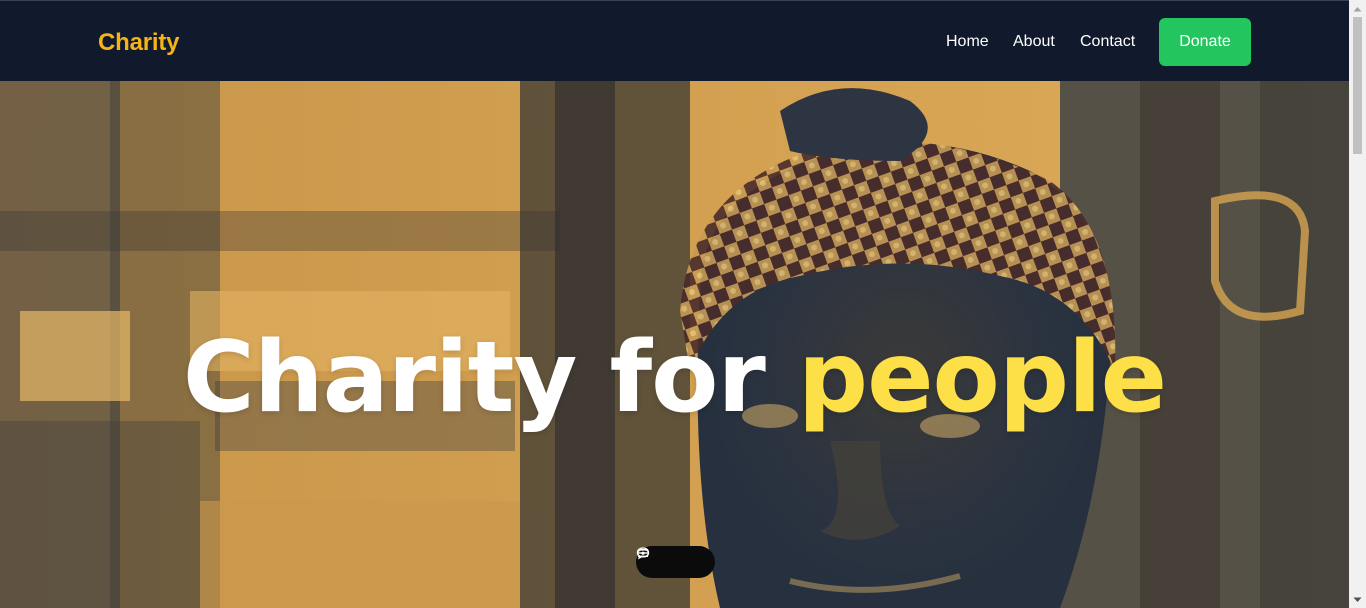 The width and height of the screenshot is (1366, 608). What do you see at coordinates (660, 560) in the screenshot?
I see `eye-icon` at bounding box center [660, 560].